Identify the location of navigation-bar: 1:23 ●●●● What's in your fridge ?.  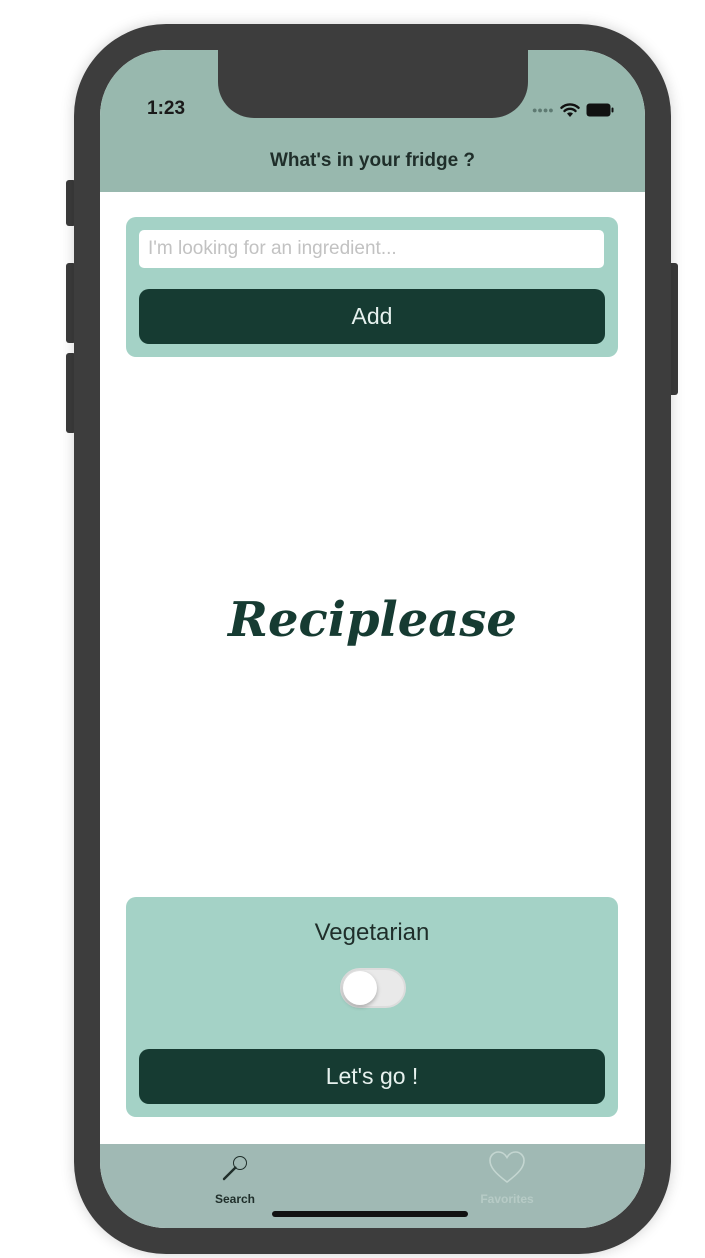
(372, 121).